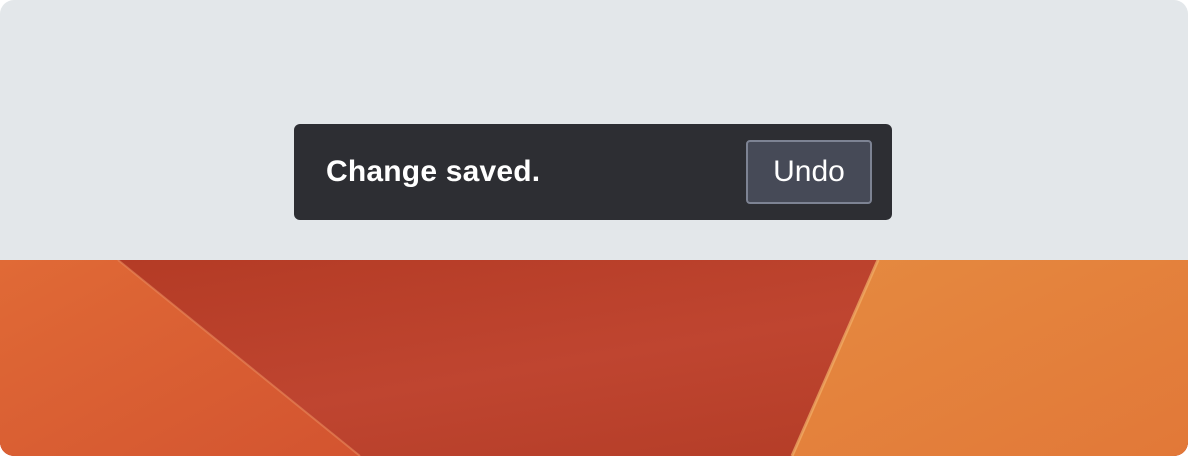 This screenshot has width=1188, height=456. I want to click on snackbar: Change saved. Undo, so click(593, 172).